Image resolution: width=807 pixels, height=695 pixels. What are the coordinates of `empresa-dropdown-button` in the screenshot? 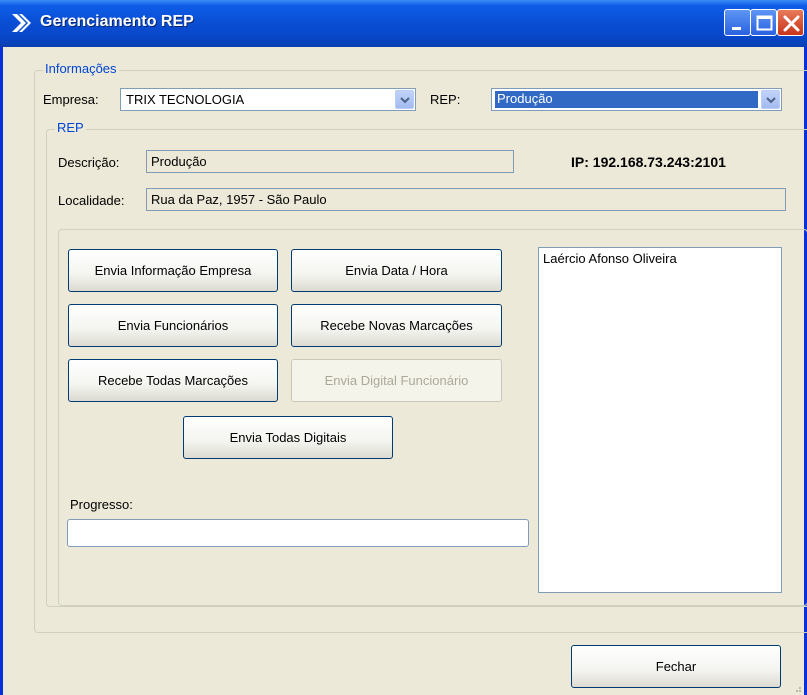 It's located at (404, 99).